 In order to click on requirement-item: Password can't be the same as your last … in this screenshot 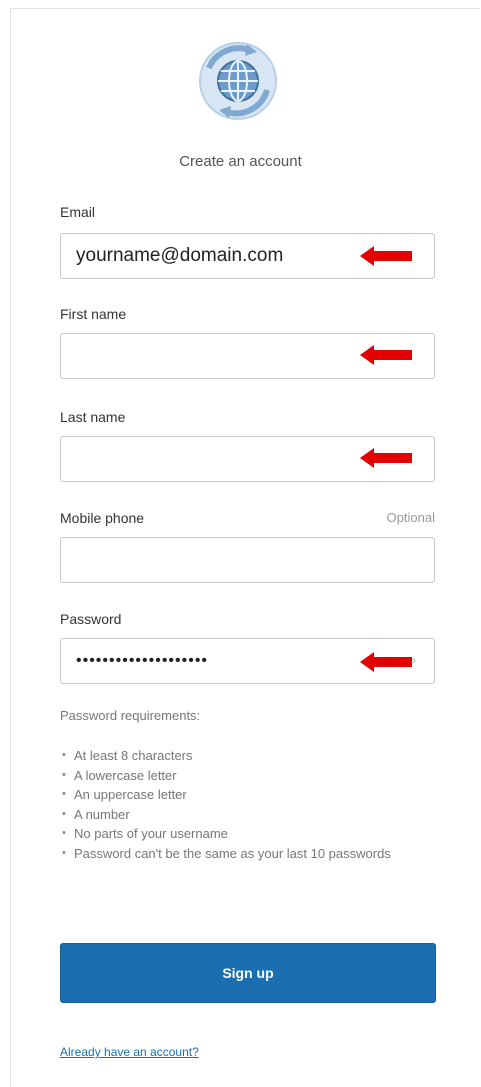, I will do `click(245, 854)`.